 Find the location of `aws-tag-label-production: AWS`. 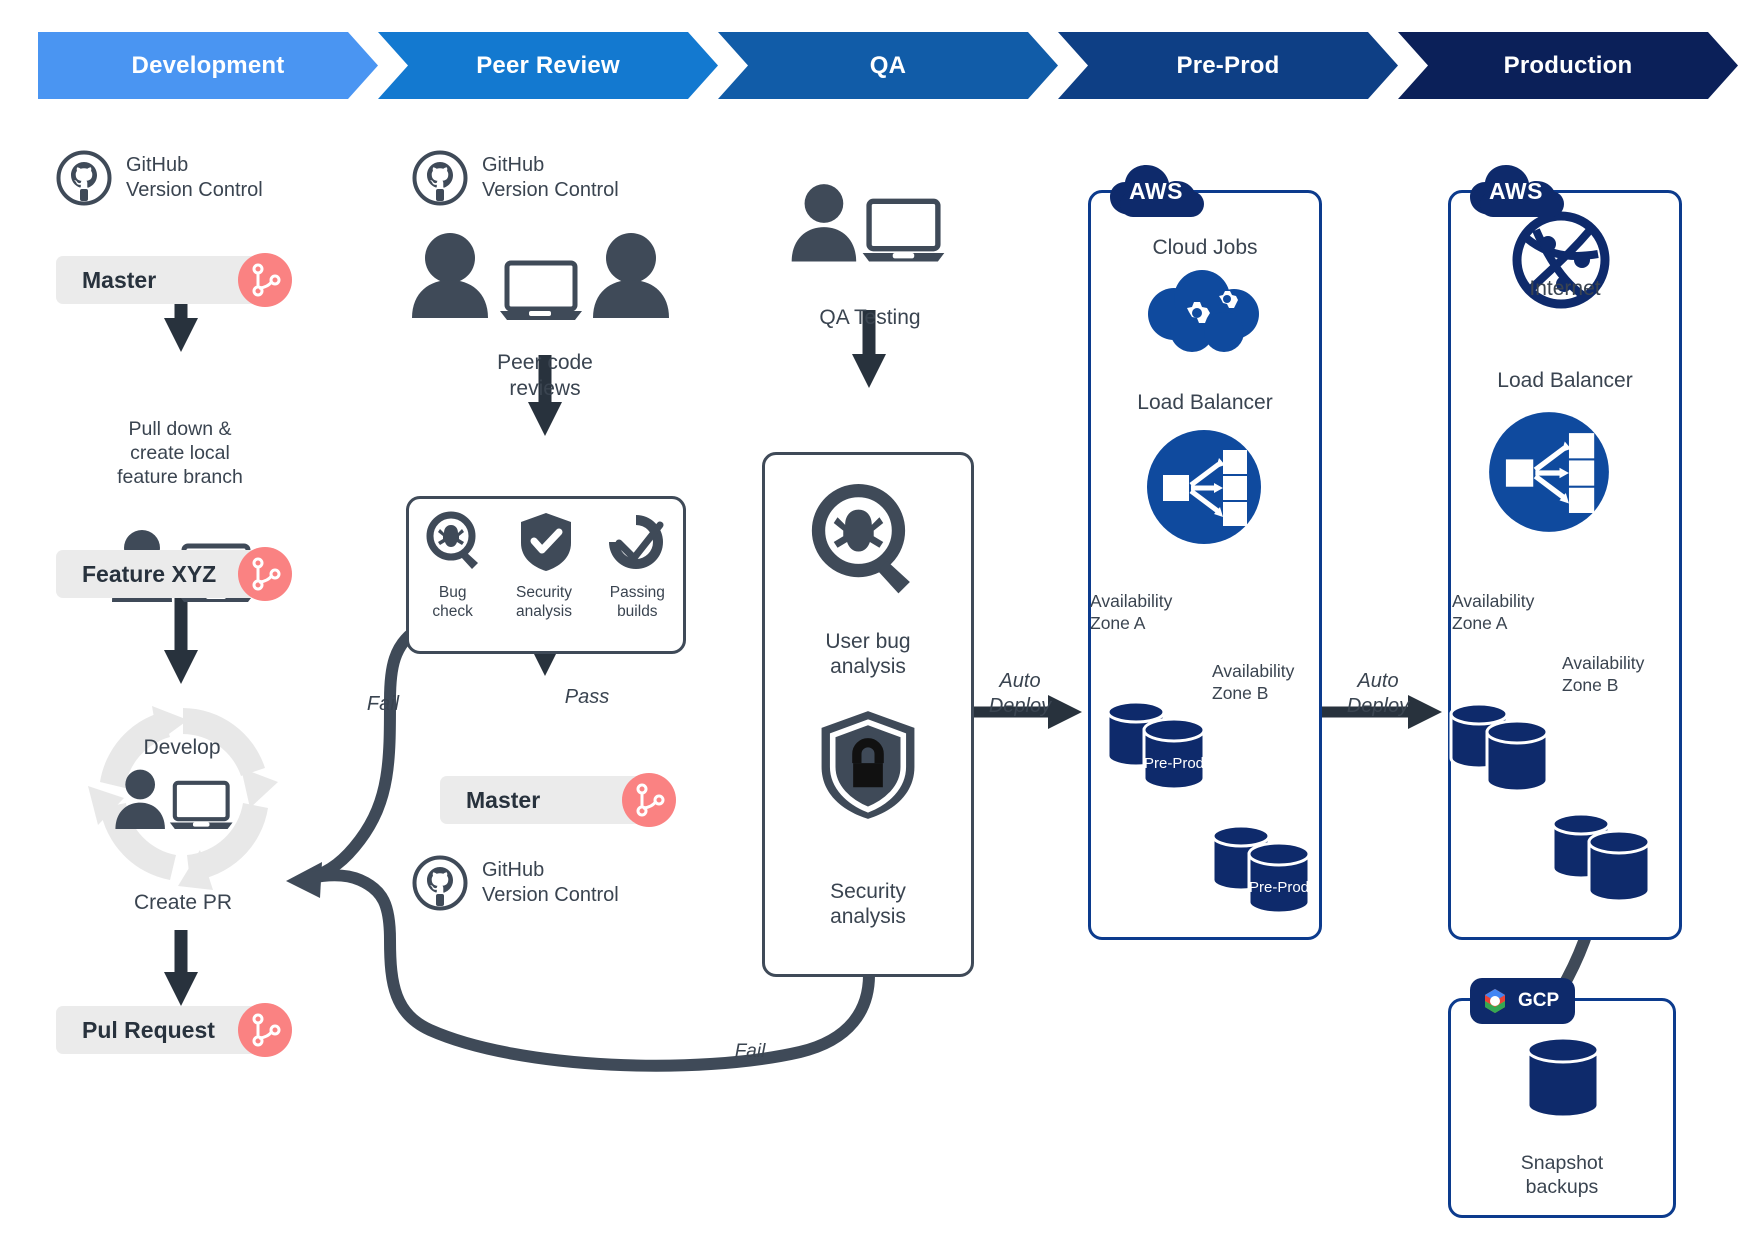

aws-tag-label-production: AWS is located at coordinates (1516, 190).